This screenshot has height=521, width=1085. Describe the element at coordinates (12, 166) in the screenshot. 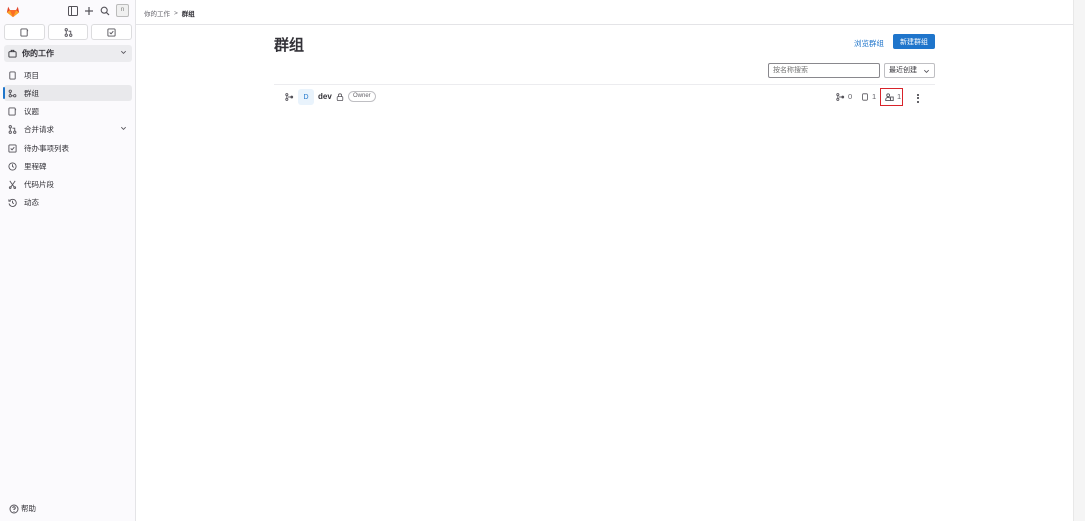

I see `milestone-icon` at that location.